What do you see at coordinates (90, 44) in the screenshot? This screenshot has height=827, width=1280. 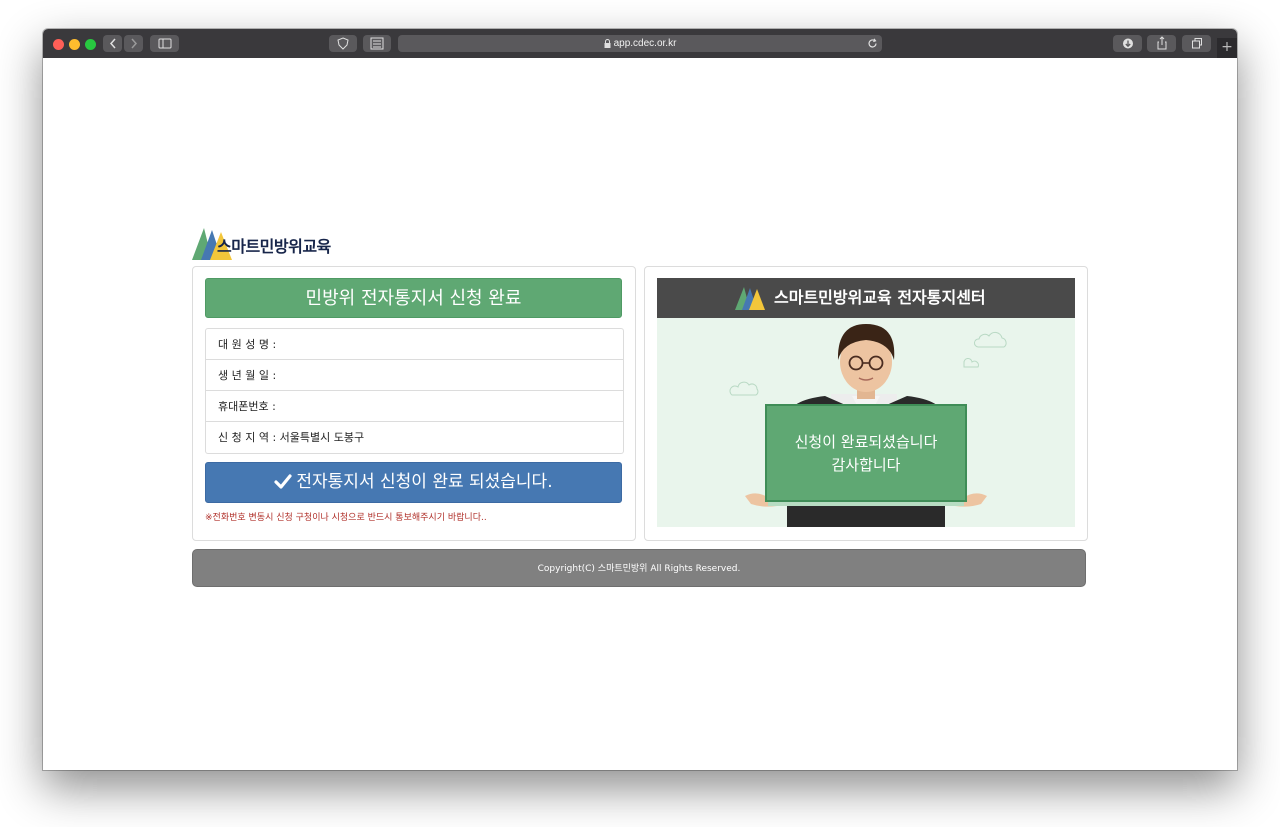 I see `zoom-window-button` at bounding box center [90, 44].